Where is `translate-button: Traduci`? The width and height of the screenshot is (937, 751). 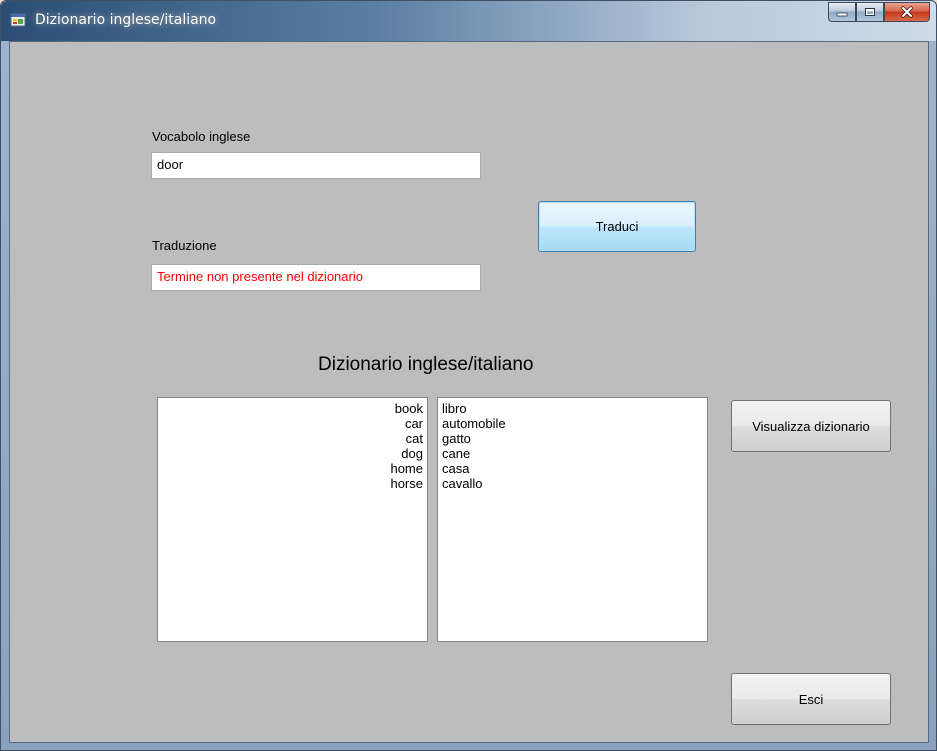
translate-button: Traduci is located at coordinates (617, 226).